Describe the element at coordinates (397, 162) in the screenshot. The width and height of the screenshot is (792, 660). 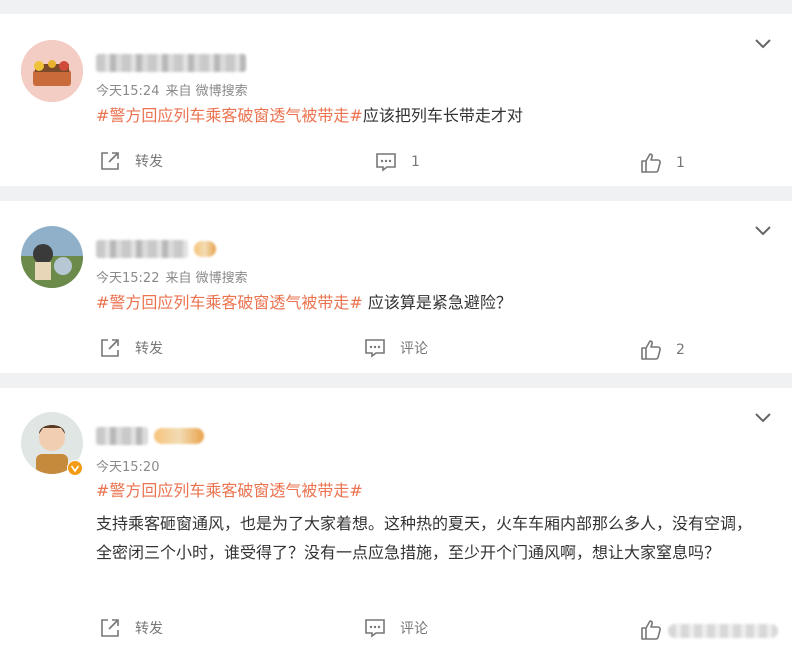
I see `comment-button: 1` at that location.